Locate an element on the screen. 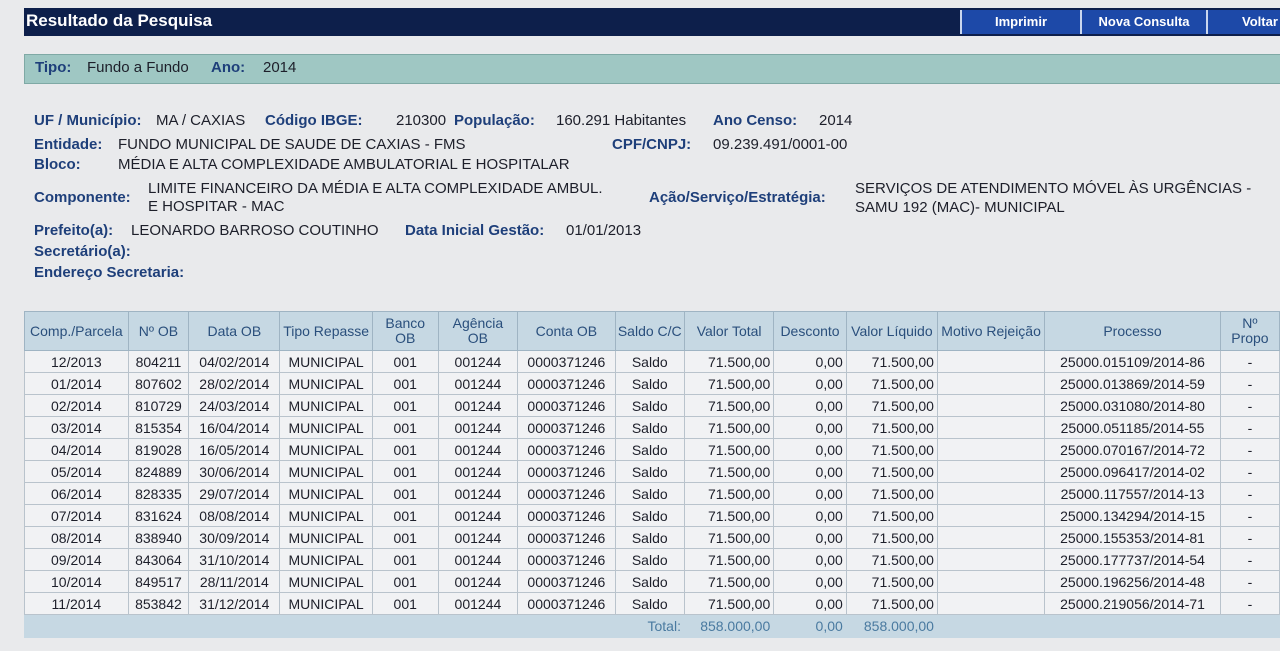 The height and width of the screenshot is (651, 1280). col-header-tipo-repasse: Tipo Repasse is located at coordinates (326, 331).